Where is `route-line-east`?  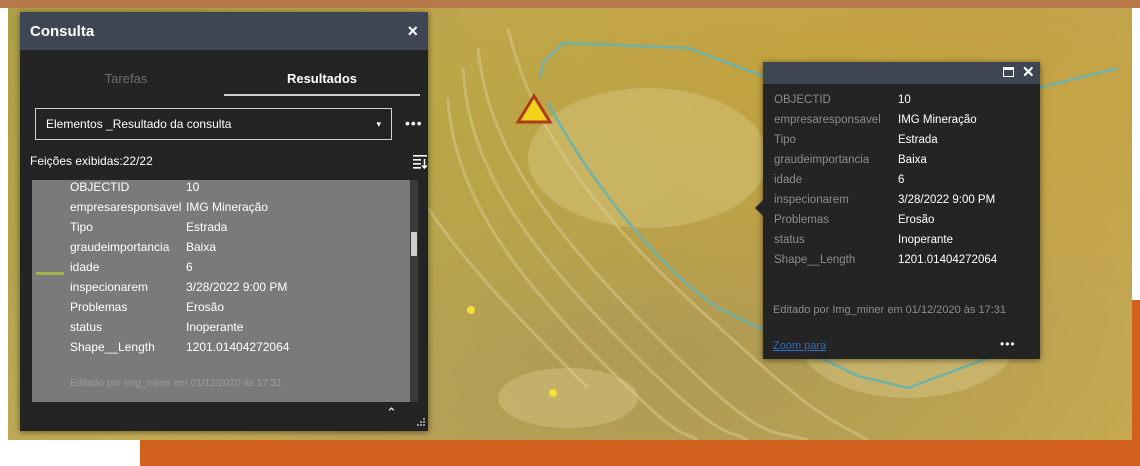
route-line-east is located at coordinates (1078, 78).